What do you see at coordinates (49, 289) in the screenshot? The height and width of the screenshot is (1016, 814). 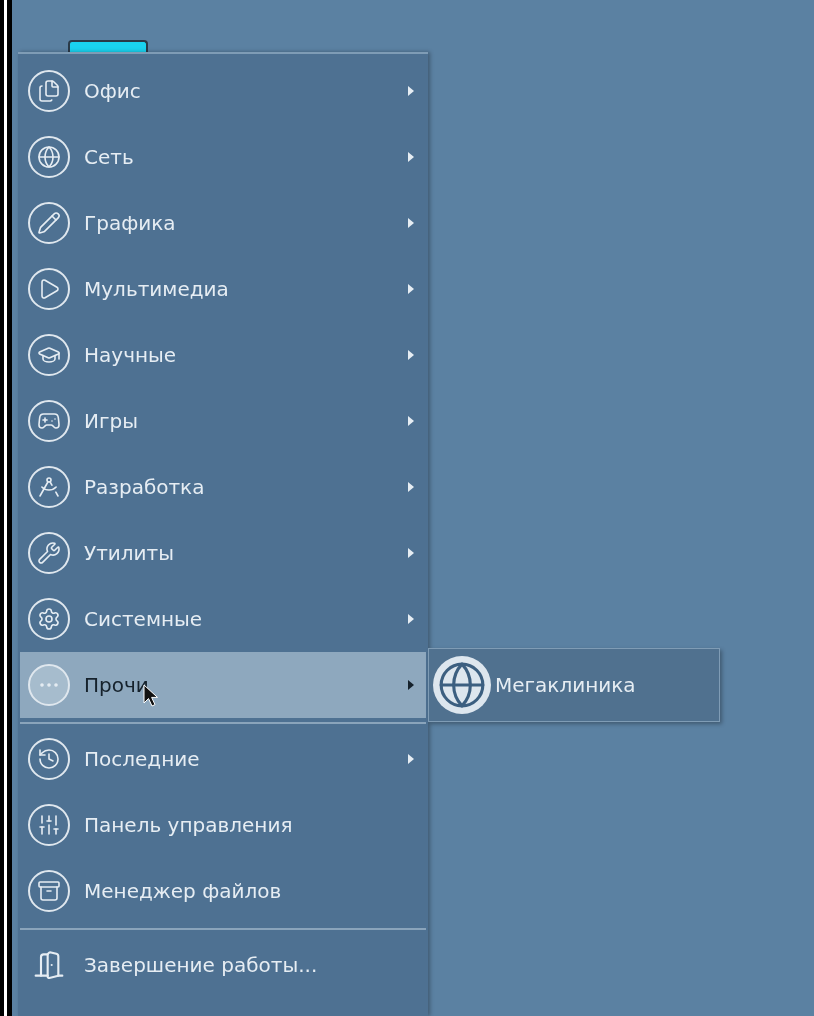 I see `play-icon` at bounding box center [49, 289].